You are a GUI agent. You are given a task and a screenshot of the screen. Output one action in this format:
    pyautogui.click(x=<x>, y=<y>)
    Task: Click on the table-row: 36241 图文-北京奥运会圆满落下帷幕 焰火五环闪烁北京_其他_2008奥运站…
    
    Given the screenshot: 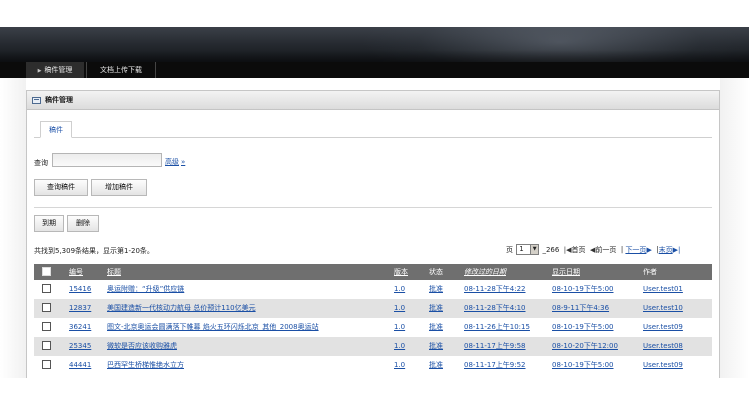 What is the action you would take?
    pyautogui.click(x=373, y=327)
    